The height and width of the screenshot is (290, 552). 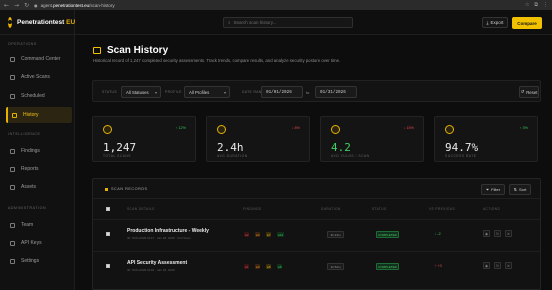 I want to click on stat-card-avg-duration: ↓ 8% 2.4h AVG DURATION, so click(x=258, y=139).